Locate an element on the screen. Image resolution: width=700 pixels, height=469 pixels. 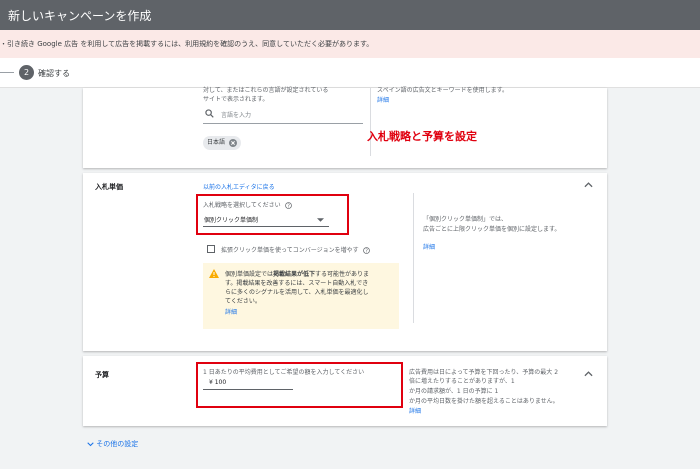
caret-down-icon is located at coordinates (320, 220).